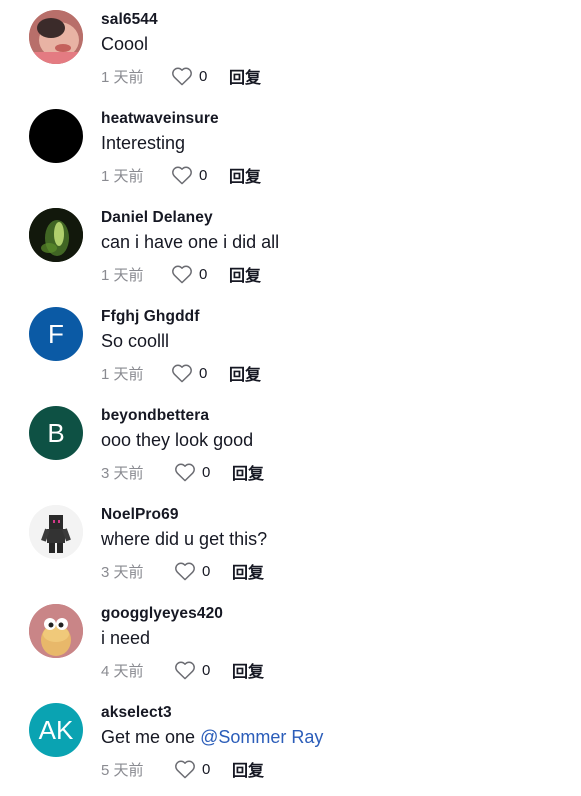 Image resolution: width=581 pixels, height=796 pixels. What do you see at coordinates (148, 737) in the screenshot?
I see `comment-text-body: Get me one` at bounding box center [148, 737].